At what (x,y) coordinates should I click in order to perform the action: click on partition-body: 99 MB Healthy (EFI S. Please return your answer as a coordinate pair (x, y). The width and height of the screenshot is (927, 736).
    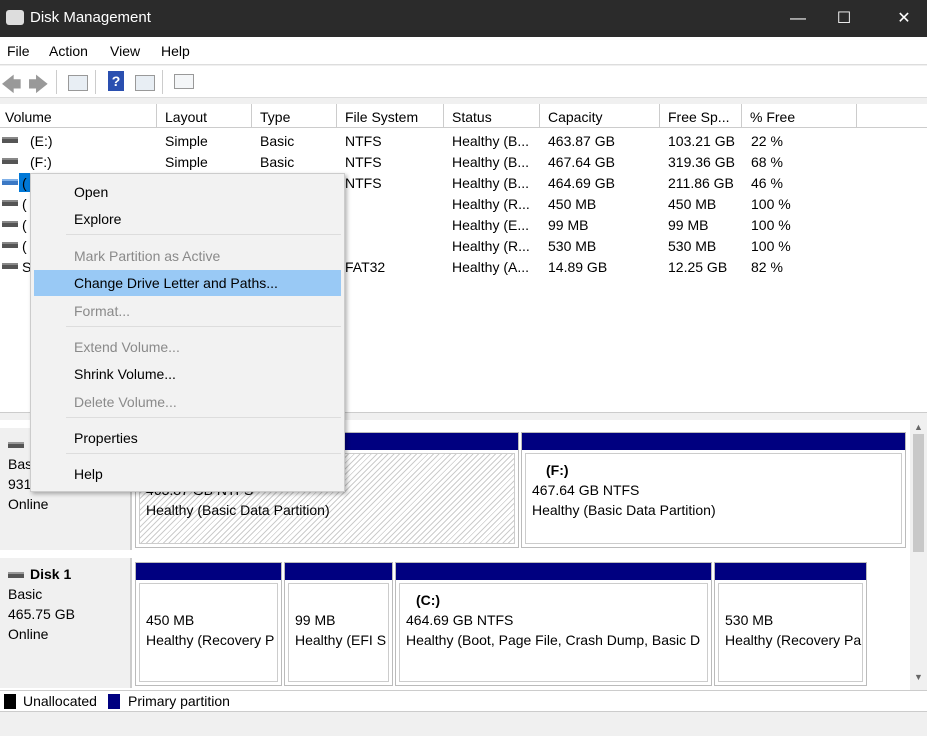
    Looking at the image, I should click on (338, 632).